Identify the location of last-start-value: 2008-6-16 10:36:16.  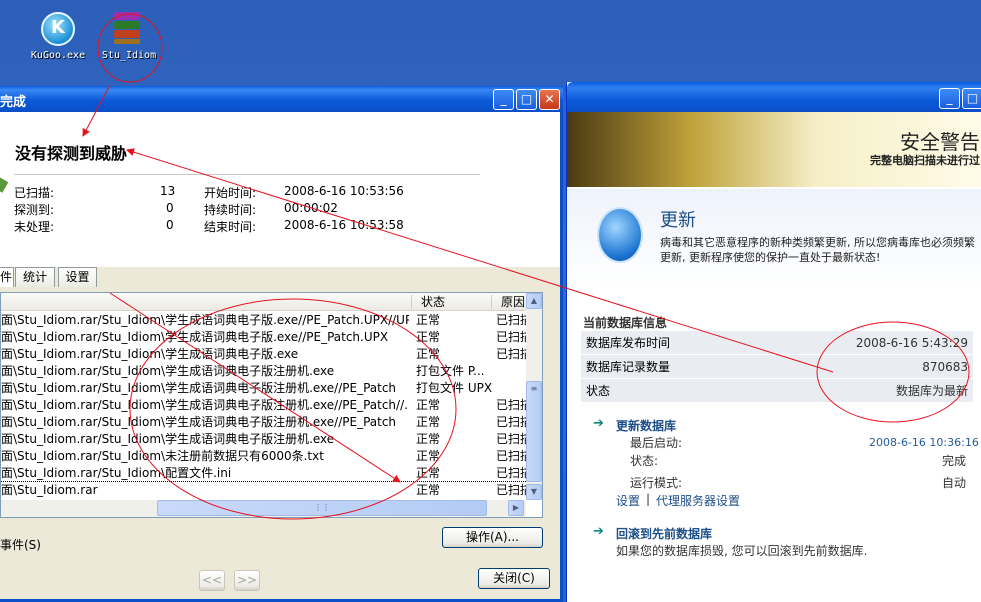
(924, 442).